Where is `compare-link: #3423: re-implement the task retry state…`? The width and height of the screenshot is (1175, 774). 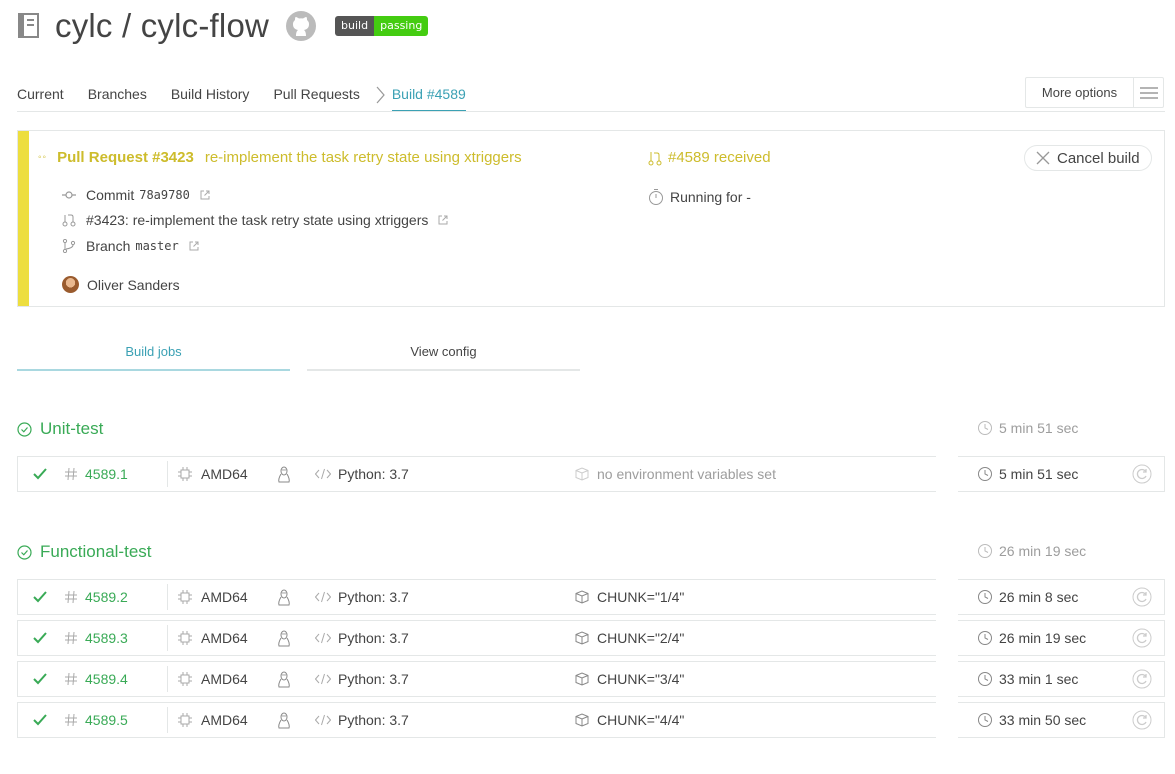 compare-link: #3423: re-implement the task retry state… is located at coordinates (257, 220).